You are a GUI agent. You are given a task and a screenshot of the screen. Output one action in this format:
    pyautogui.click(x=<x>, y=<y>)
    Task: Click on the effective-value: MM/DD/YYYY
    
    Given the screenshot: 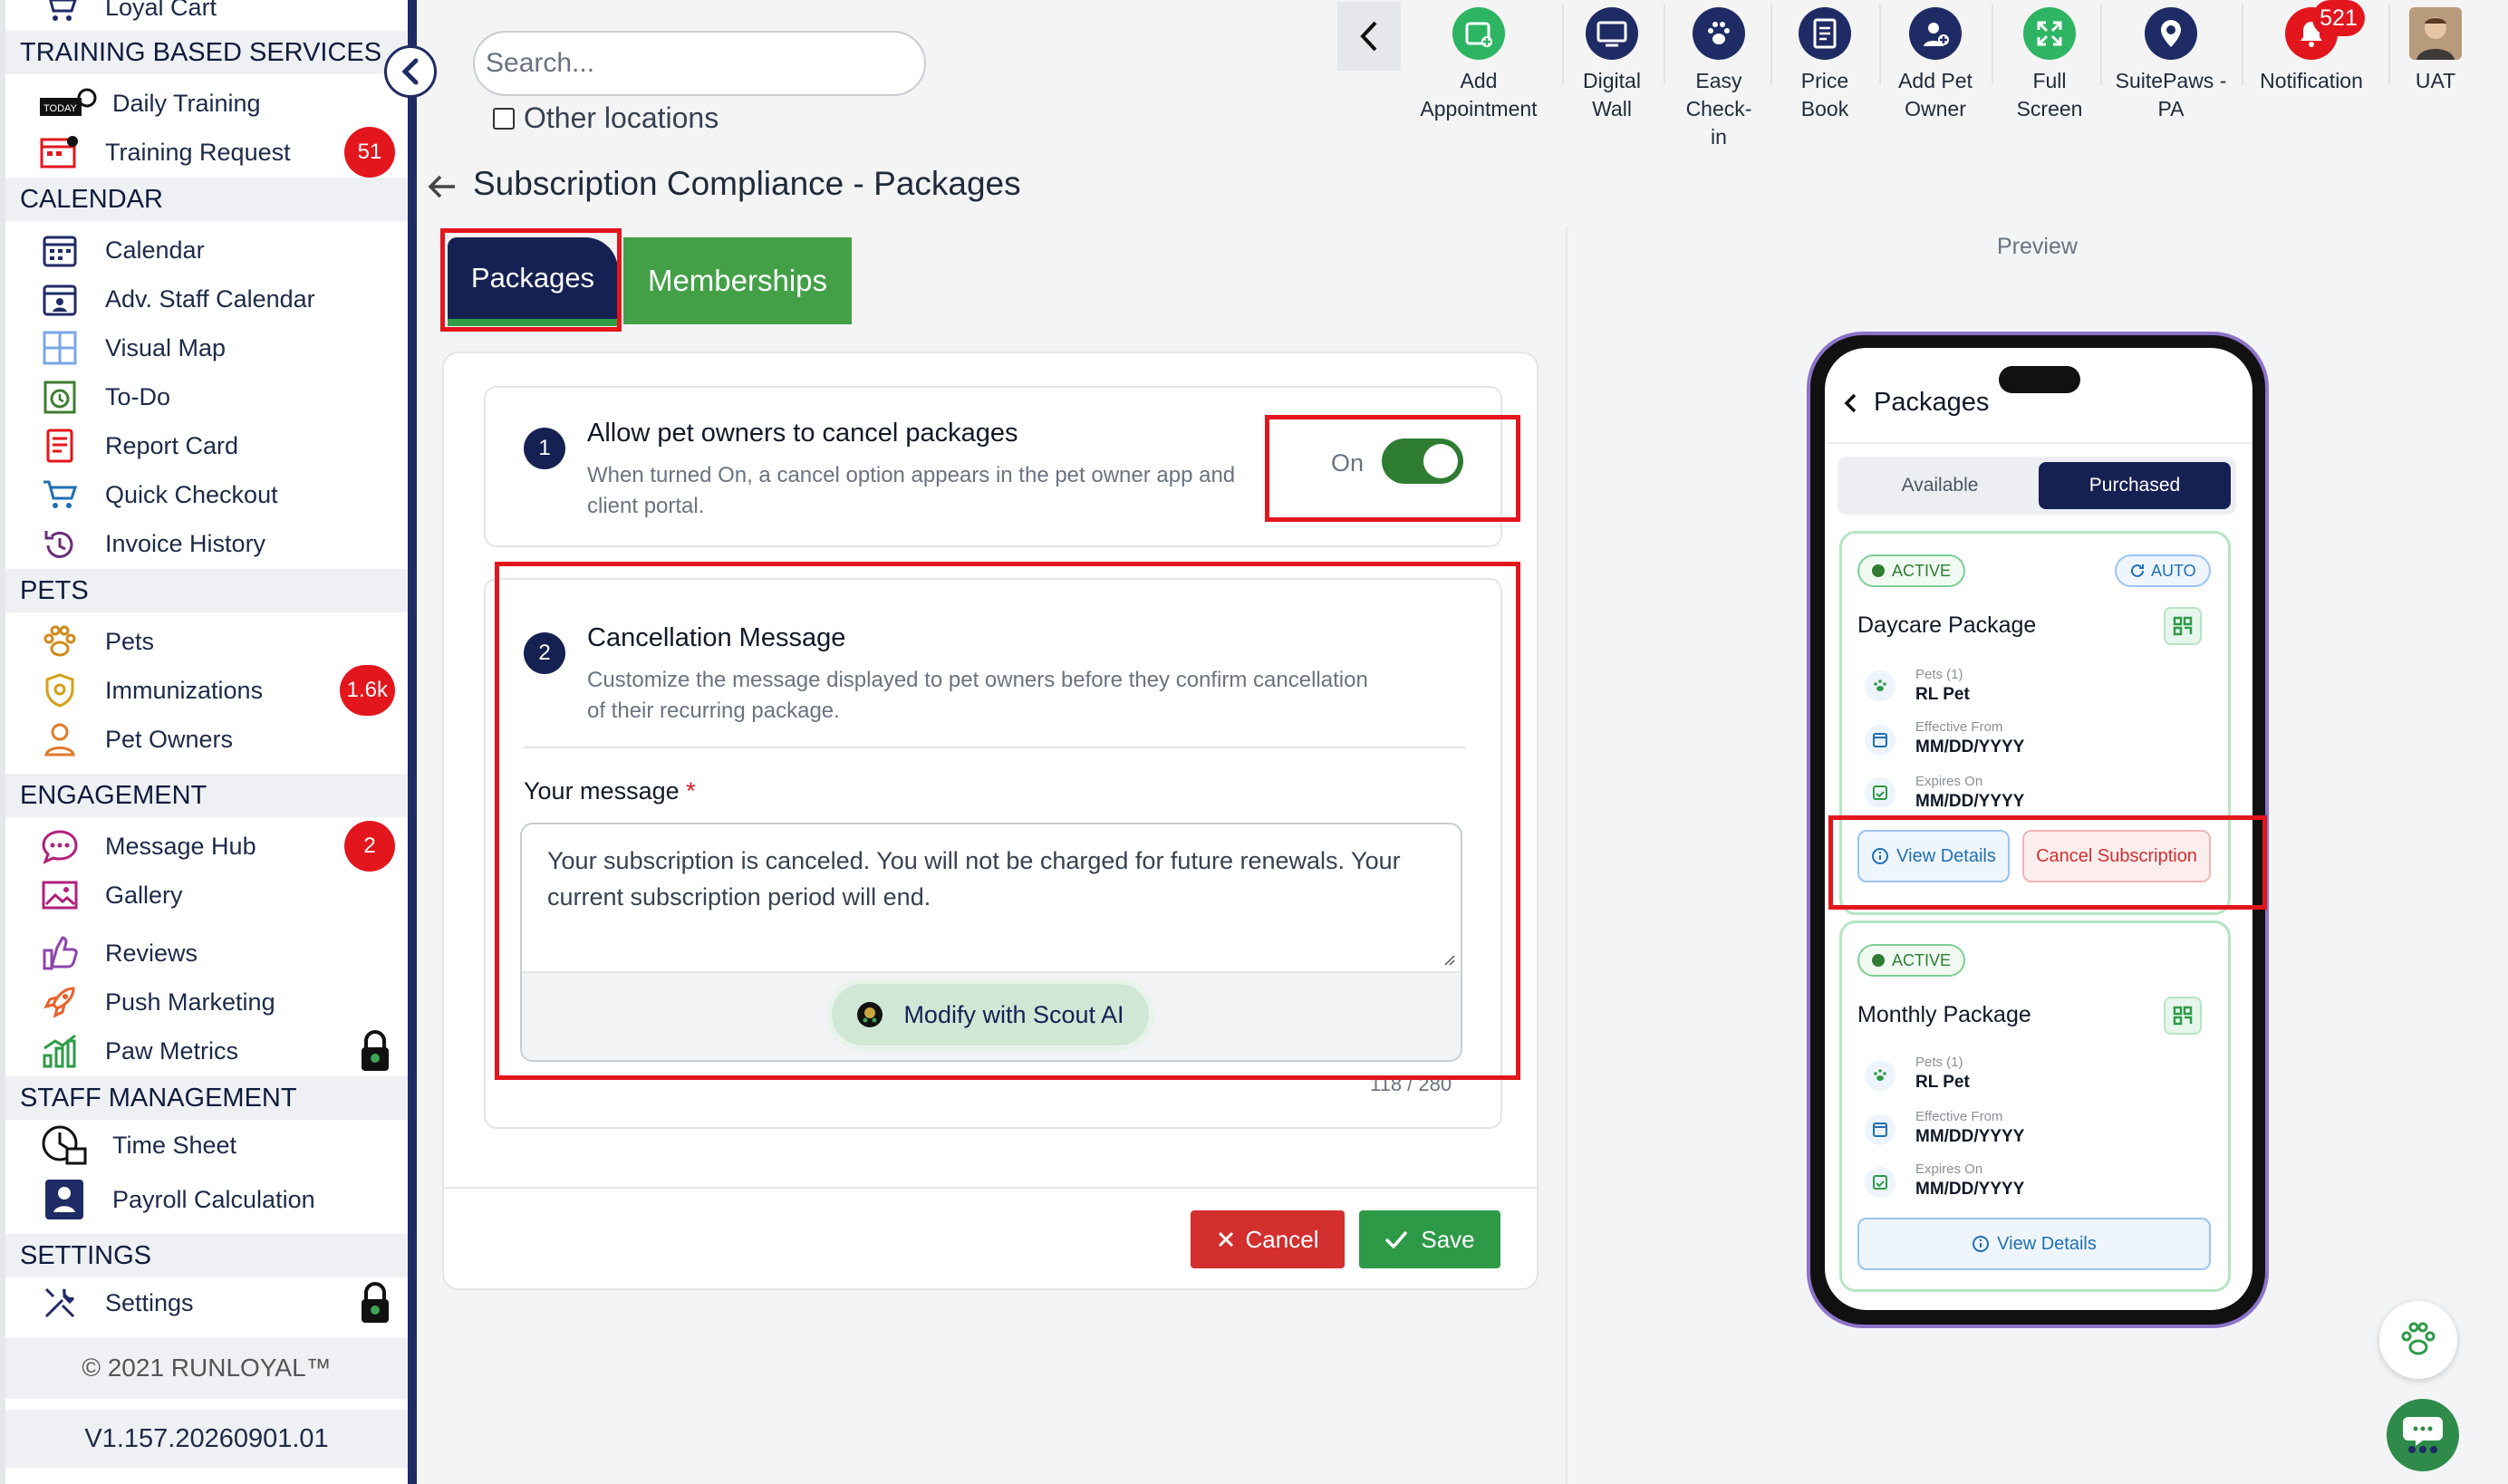 What is the action you would take?
    pyautogui.click(x=1970, y=1136)
    